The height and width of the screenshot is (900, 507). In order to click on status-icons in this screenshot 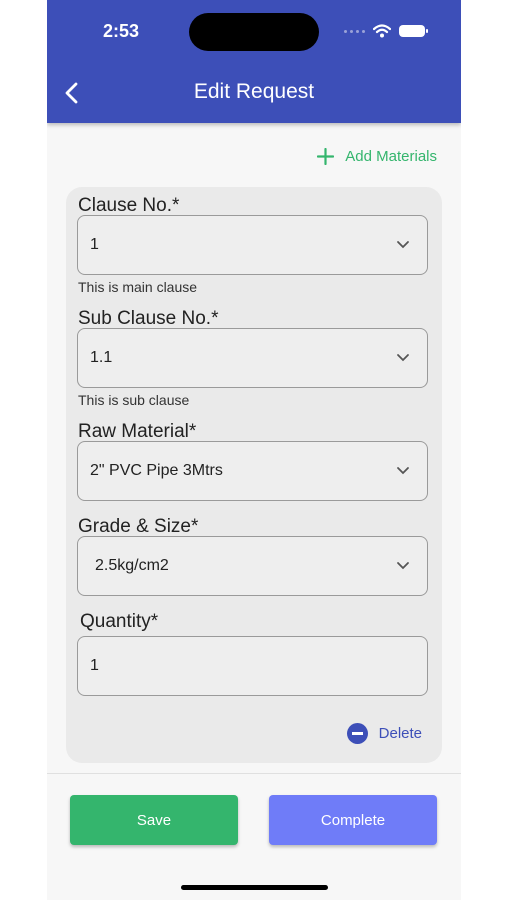, I will do `click(386, 31)`.